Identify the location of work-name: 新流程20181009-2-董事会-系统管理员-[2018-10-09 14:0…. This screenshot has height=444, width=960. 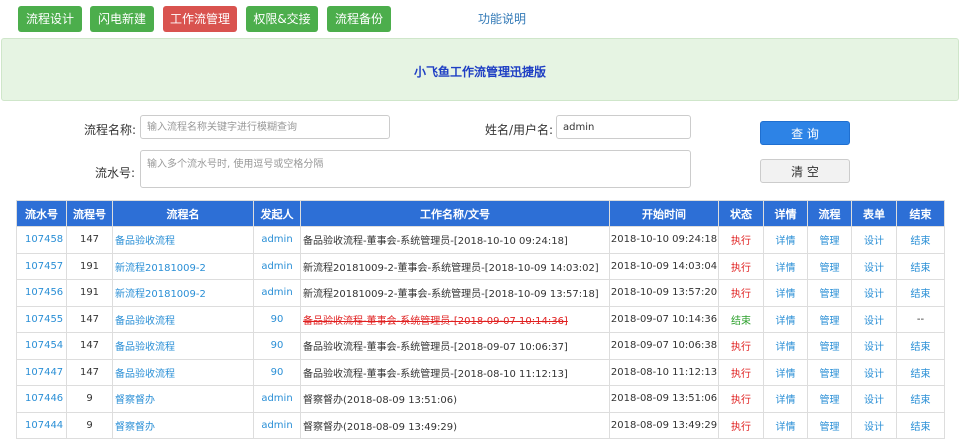
(455, 266).